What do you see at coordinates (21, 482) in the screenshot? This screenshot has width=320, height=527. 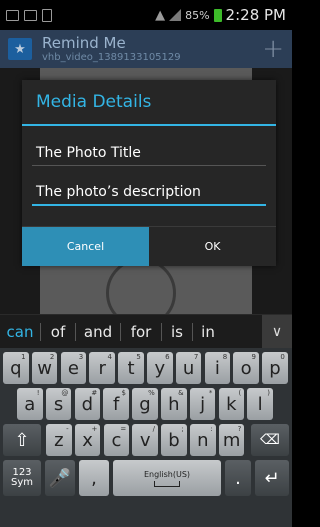 I see `symbols-label: Sym` at bounding box center [21, 482].